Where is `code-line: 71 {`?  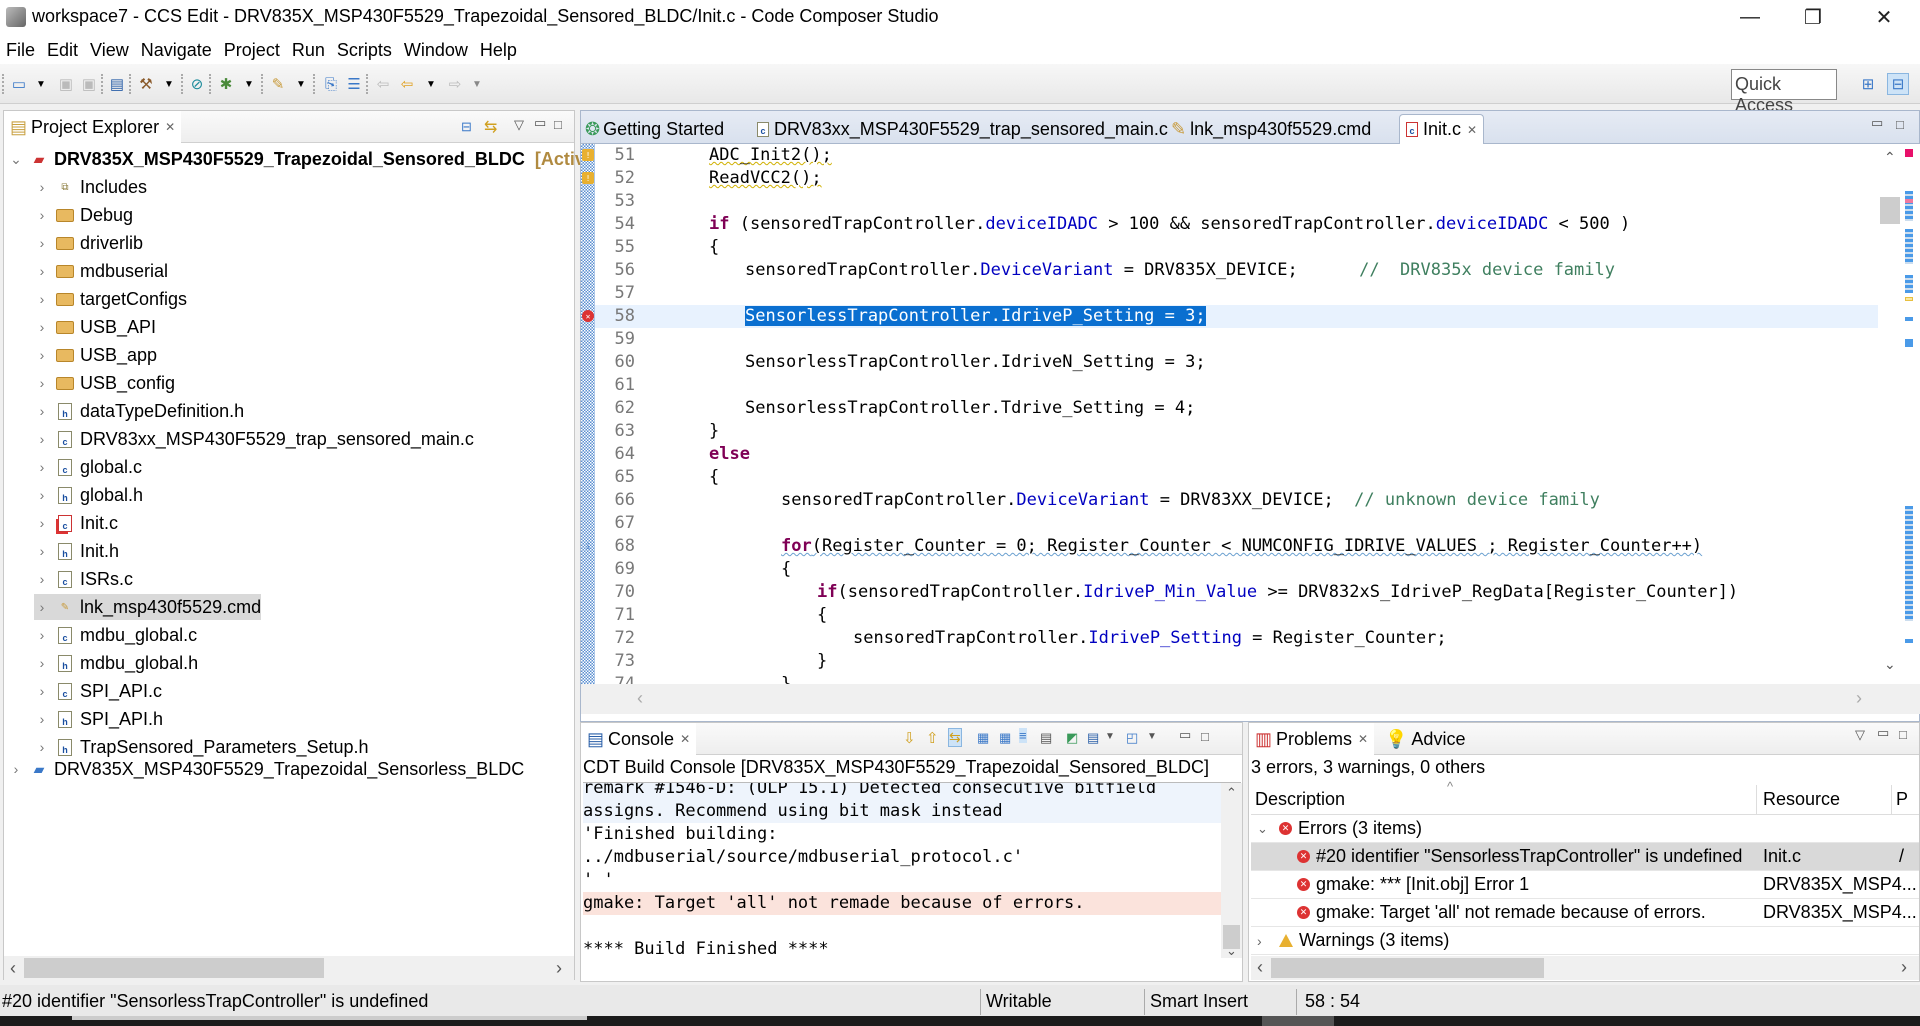
code-line: 71 { is located at coordinates (1229, 615).